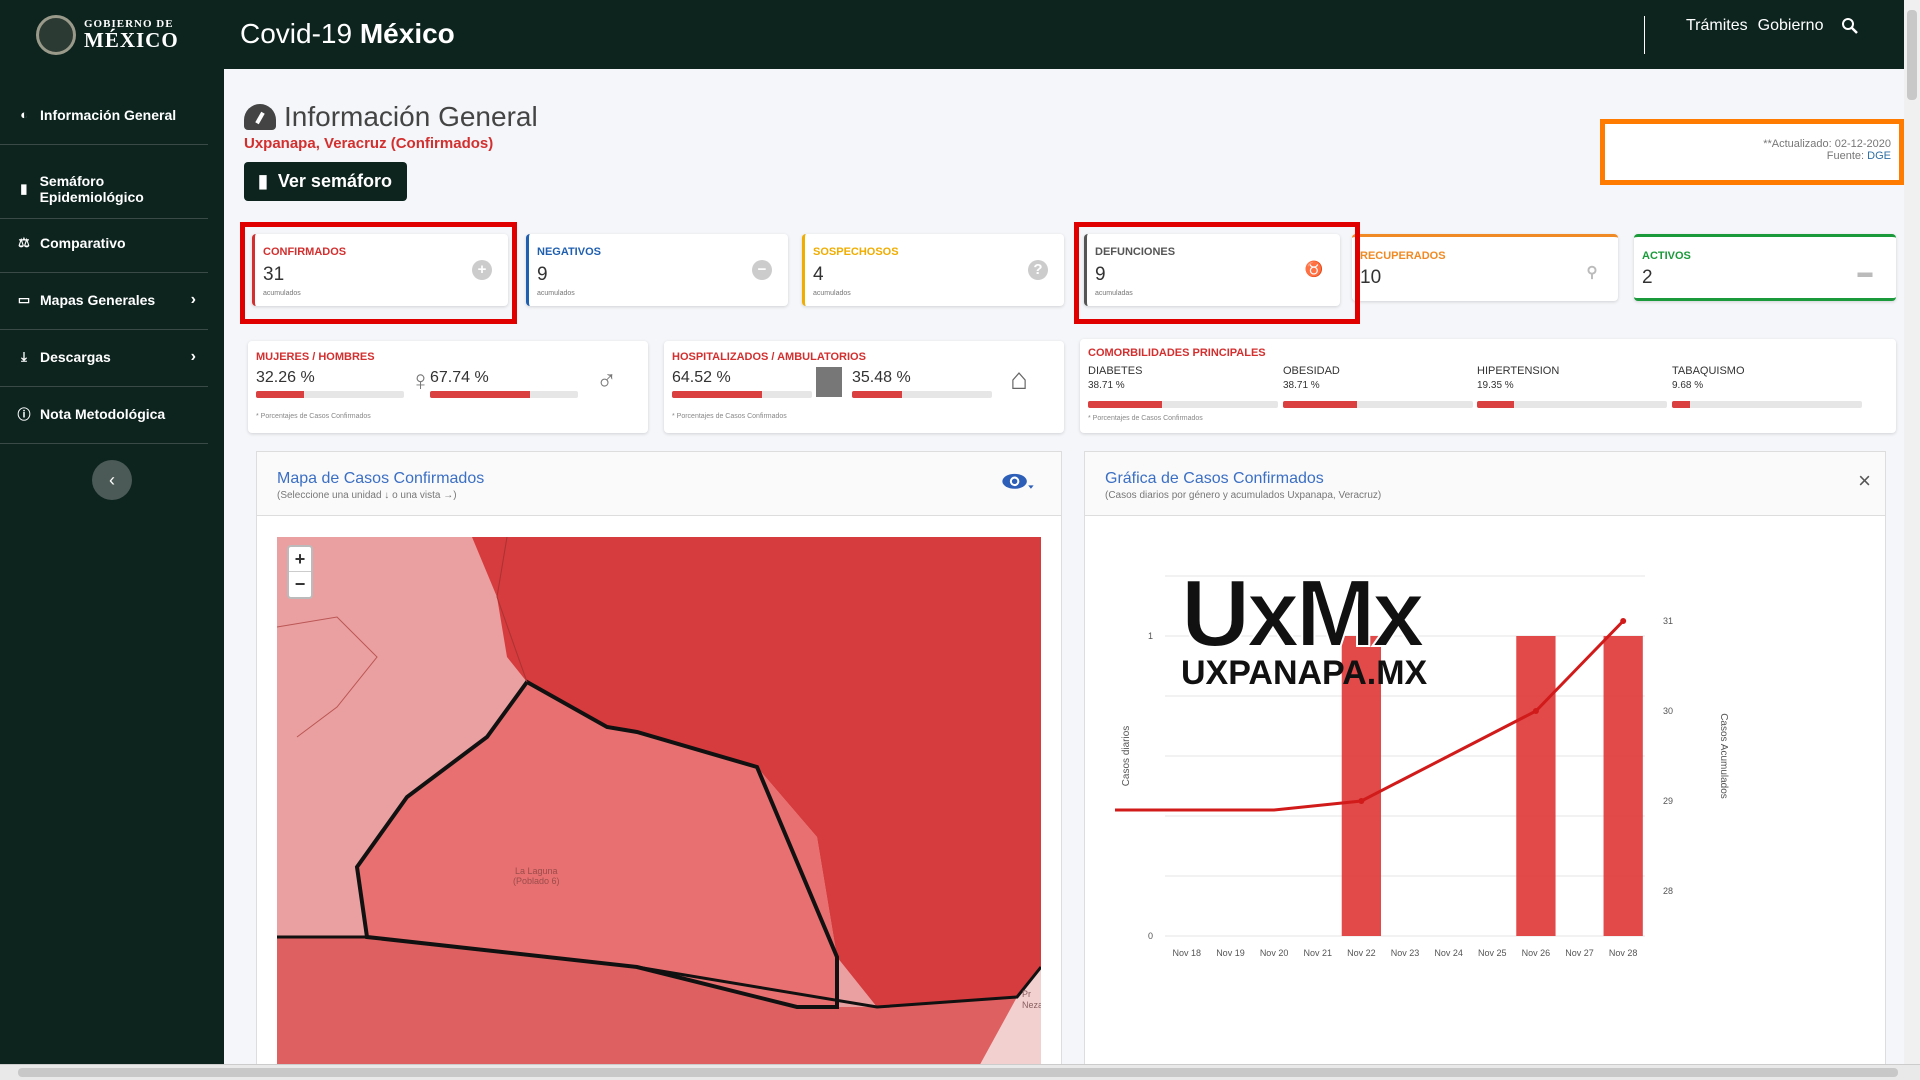 This screenshot has height=1080, width=1920. Describe the element at coordinates (1405, 953) in the screenshot. I see `x-tick-label: Nov 23` at that location.